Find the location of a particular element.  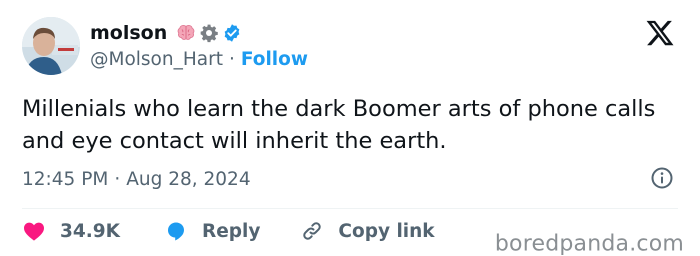

person-photo-icon is located at coordinates (51, 46).